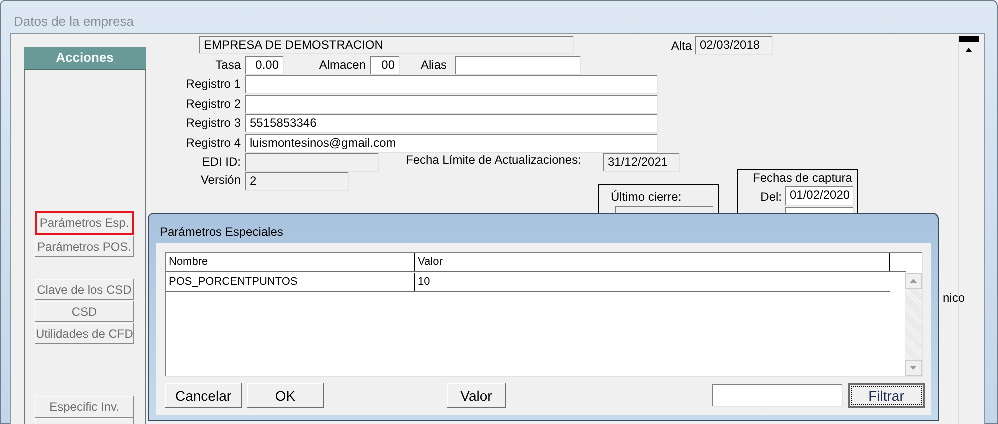 Image resolution: width=998 pixels, height=424 pixels. Describe the element at coordinates (84, 333) in the screenshot. I see `action-button: Utilidades de CFD` at that location.